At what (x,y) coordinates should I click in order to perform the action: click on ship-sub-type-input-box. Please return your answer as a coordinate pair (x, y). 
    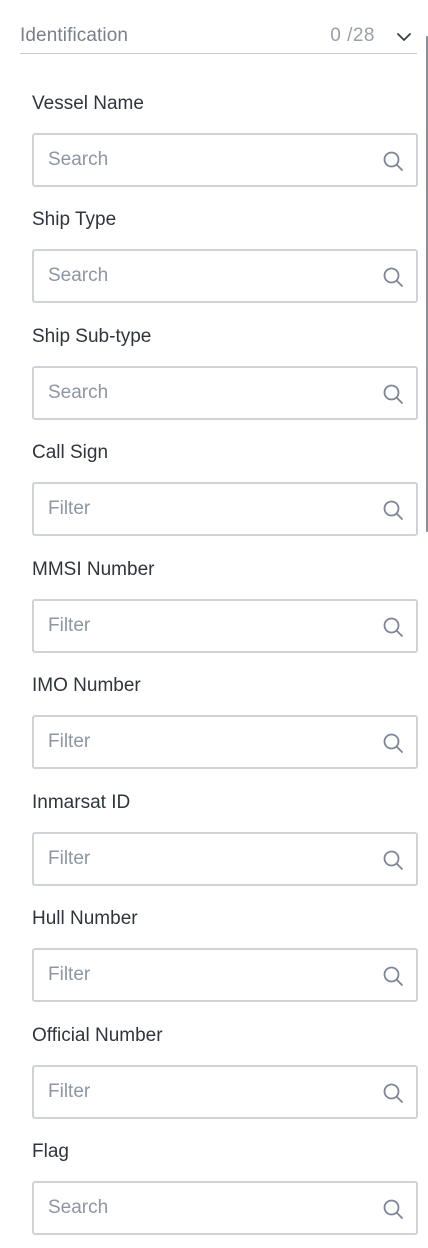
    Looking at the image, I should click on (225, 393).